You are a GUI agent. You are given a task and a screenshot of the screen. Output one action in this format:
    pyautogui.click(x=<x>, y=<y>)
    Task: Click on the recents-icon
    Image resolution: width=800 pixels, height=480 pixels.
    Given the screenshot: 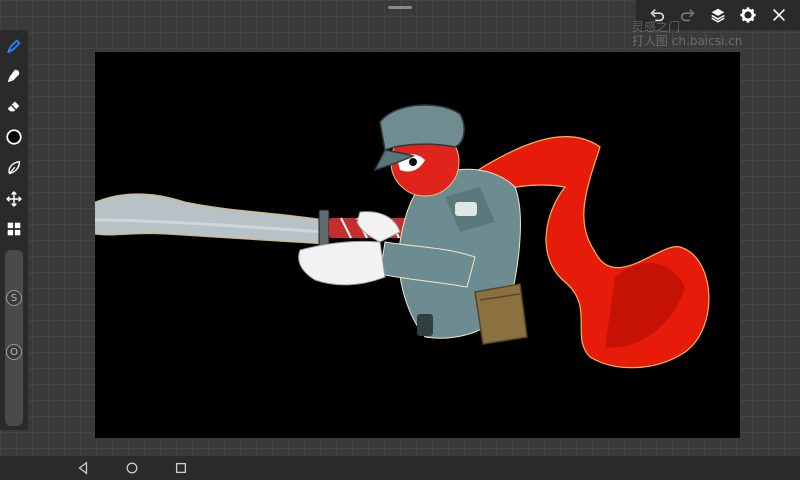 What is the action you would take?
    pyautogui.click(x=181, y=468)
    